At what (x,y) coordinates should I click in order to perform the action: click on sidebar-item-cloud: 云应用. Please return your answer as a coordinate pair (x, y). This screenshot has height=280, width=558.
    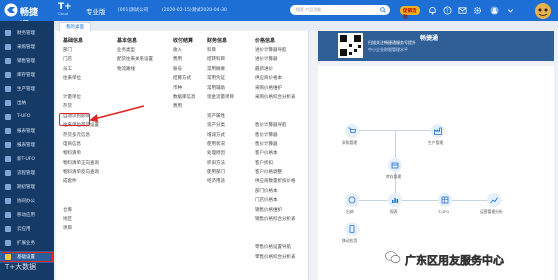
    Looking at the image, I should click on (27, 229).